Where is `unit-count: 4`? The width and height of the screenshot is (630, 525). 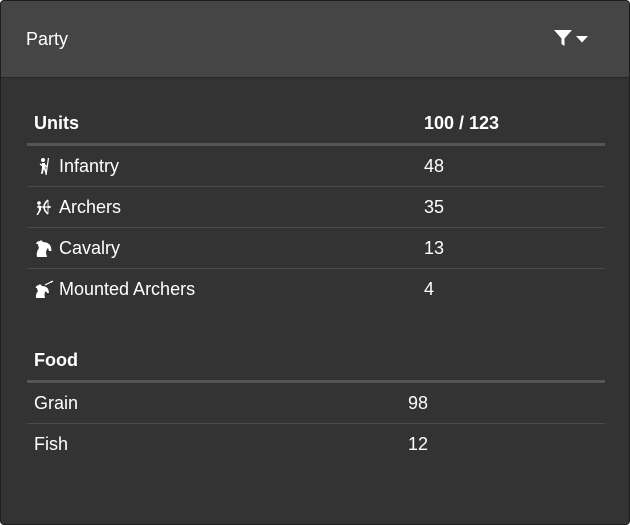 unit-count: 4 is located at coordinates (429, 288).